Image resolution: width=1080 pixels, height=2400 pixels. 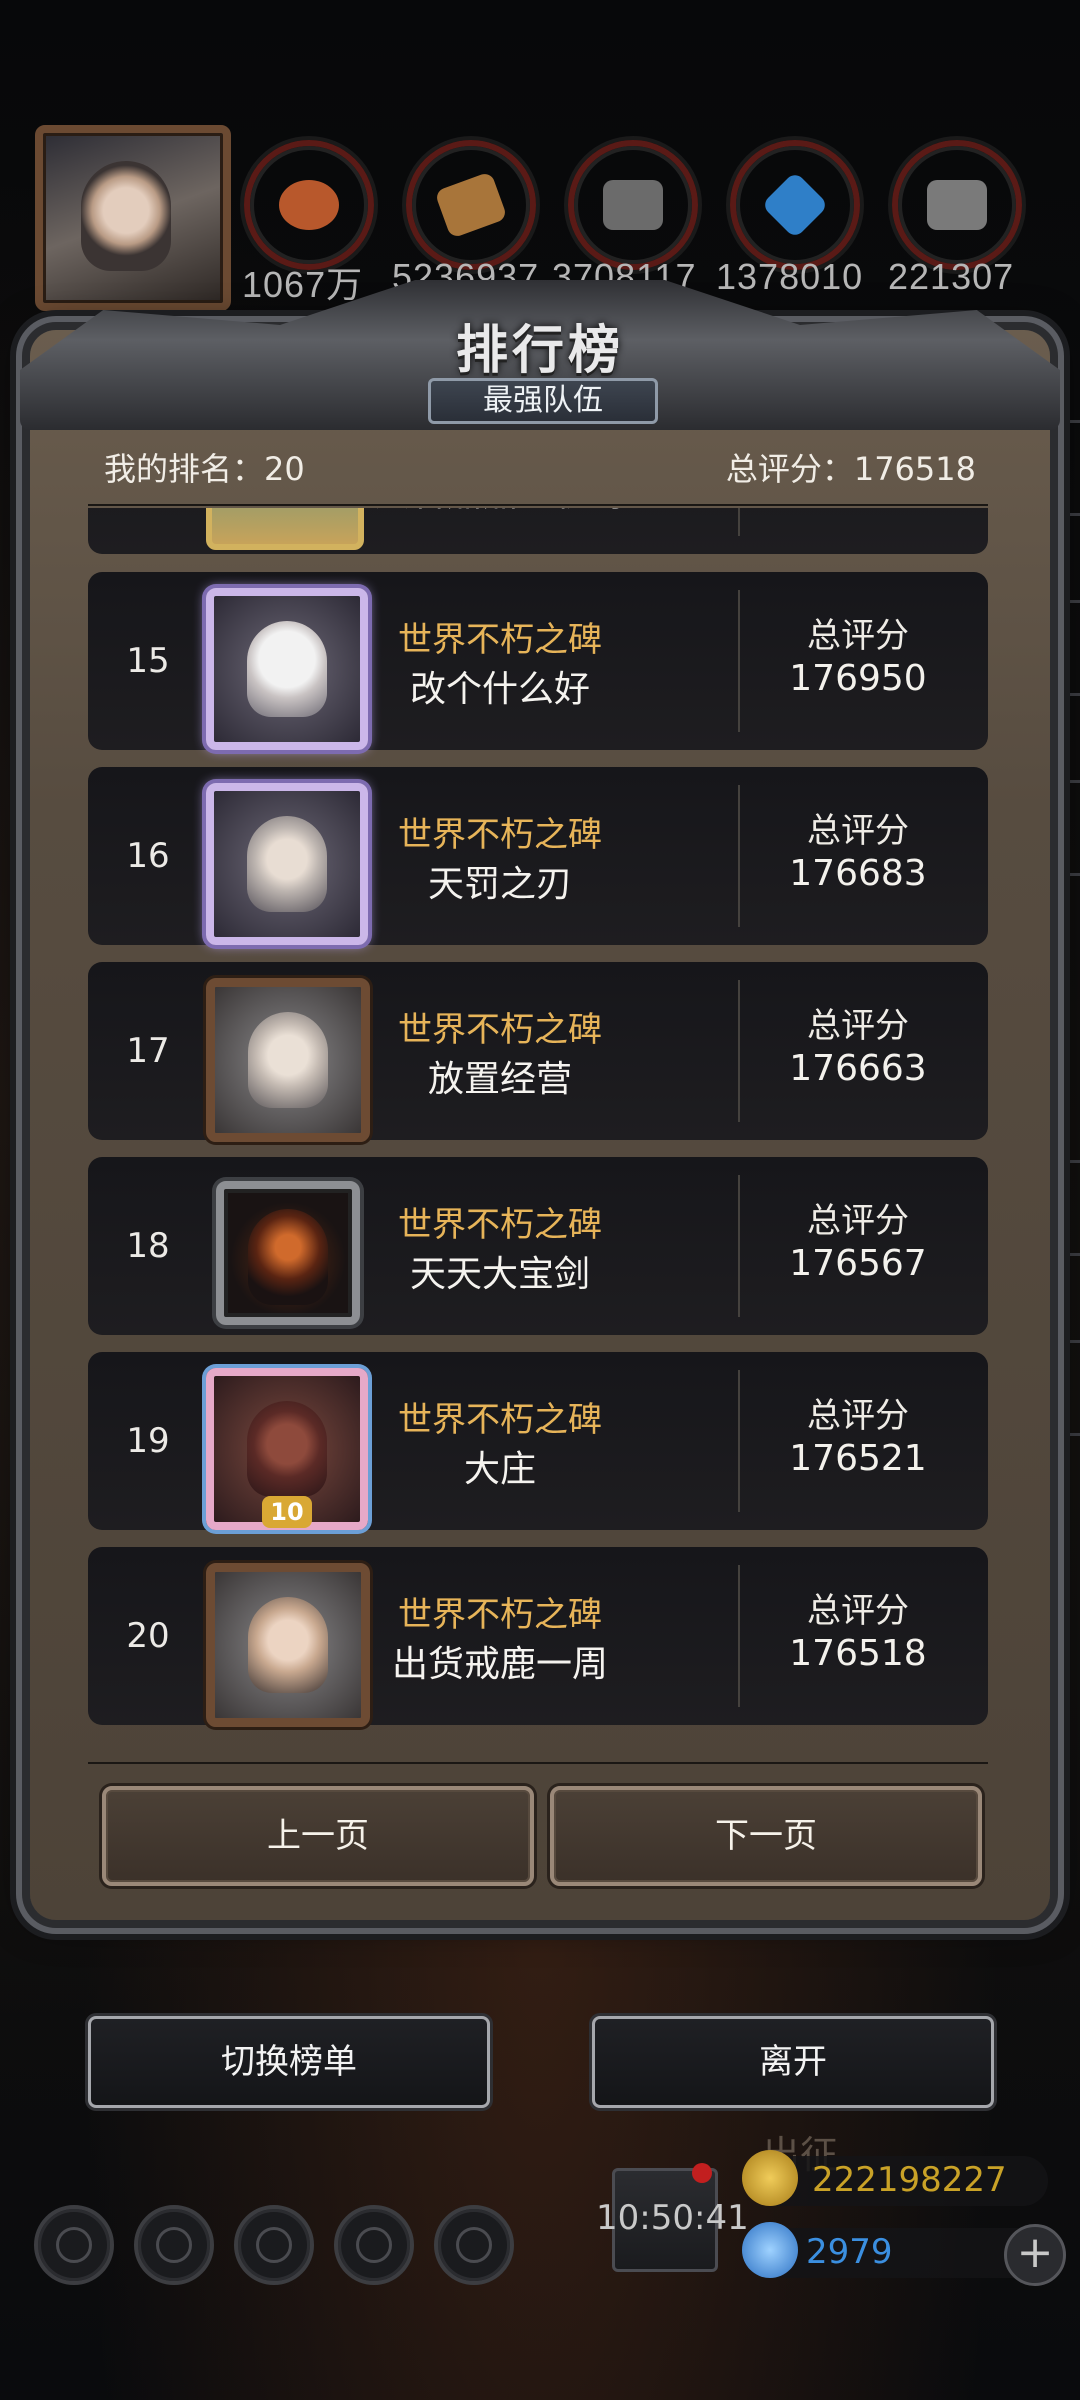 What do you see at coordinates (288, 1257) in the screenshot?
I see `hooded-figure-icon` at bounding box center [288, 1257].